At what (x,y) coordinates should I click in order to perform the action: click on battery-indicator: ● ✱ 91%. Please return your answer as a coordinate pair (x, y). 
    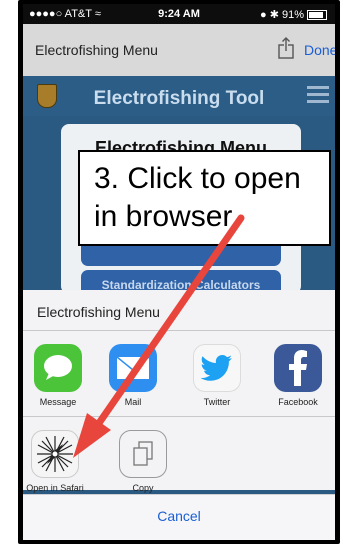
    Looking at the image, I should click on (293, 14).